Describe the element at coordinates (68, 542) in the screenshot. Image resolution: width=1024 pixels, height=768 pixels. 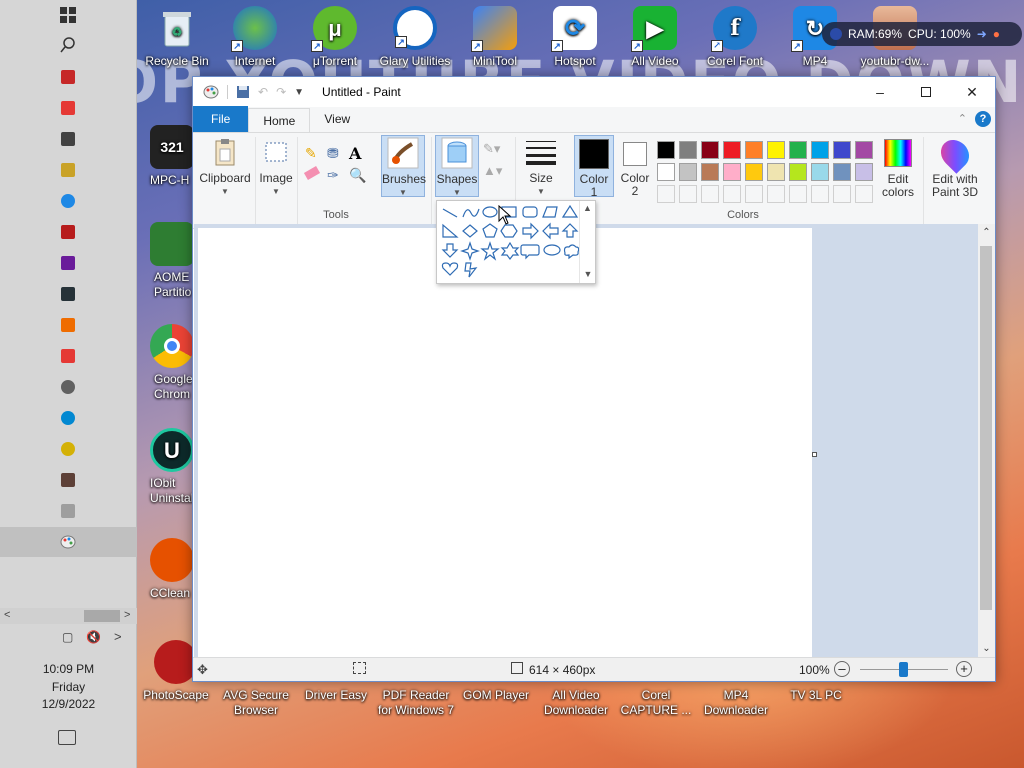
I see `taskbar-paint` at that location.